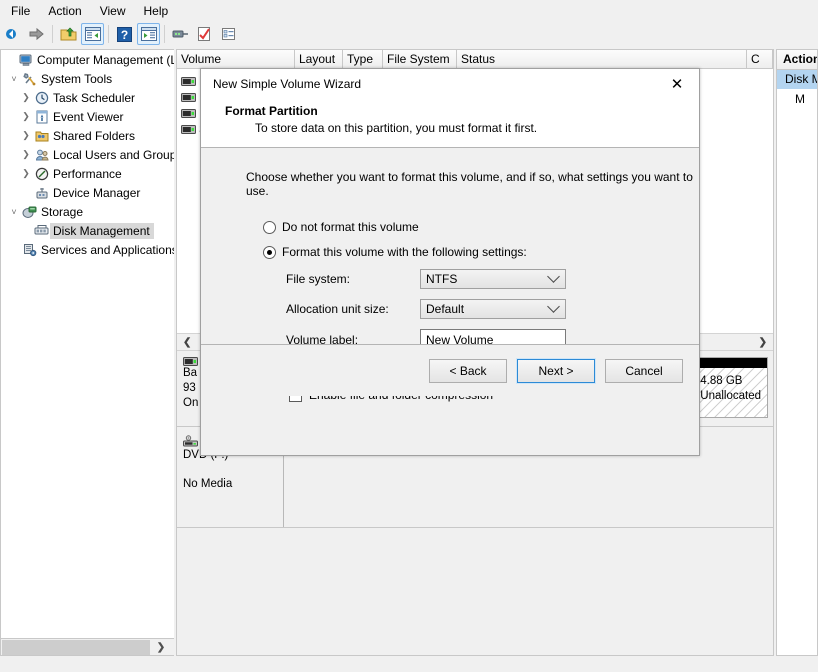 The image size is (818, 672). I want to click on partition-unallocated: 4.88 GB Unallocated, so click(730, 387).